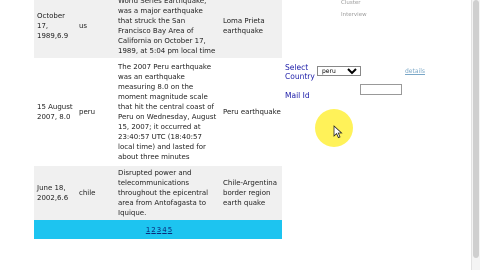 The image size is (480, 270). I want to click on country-cell: us, so click(95, 29).